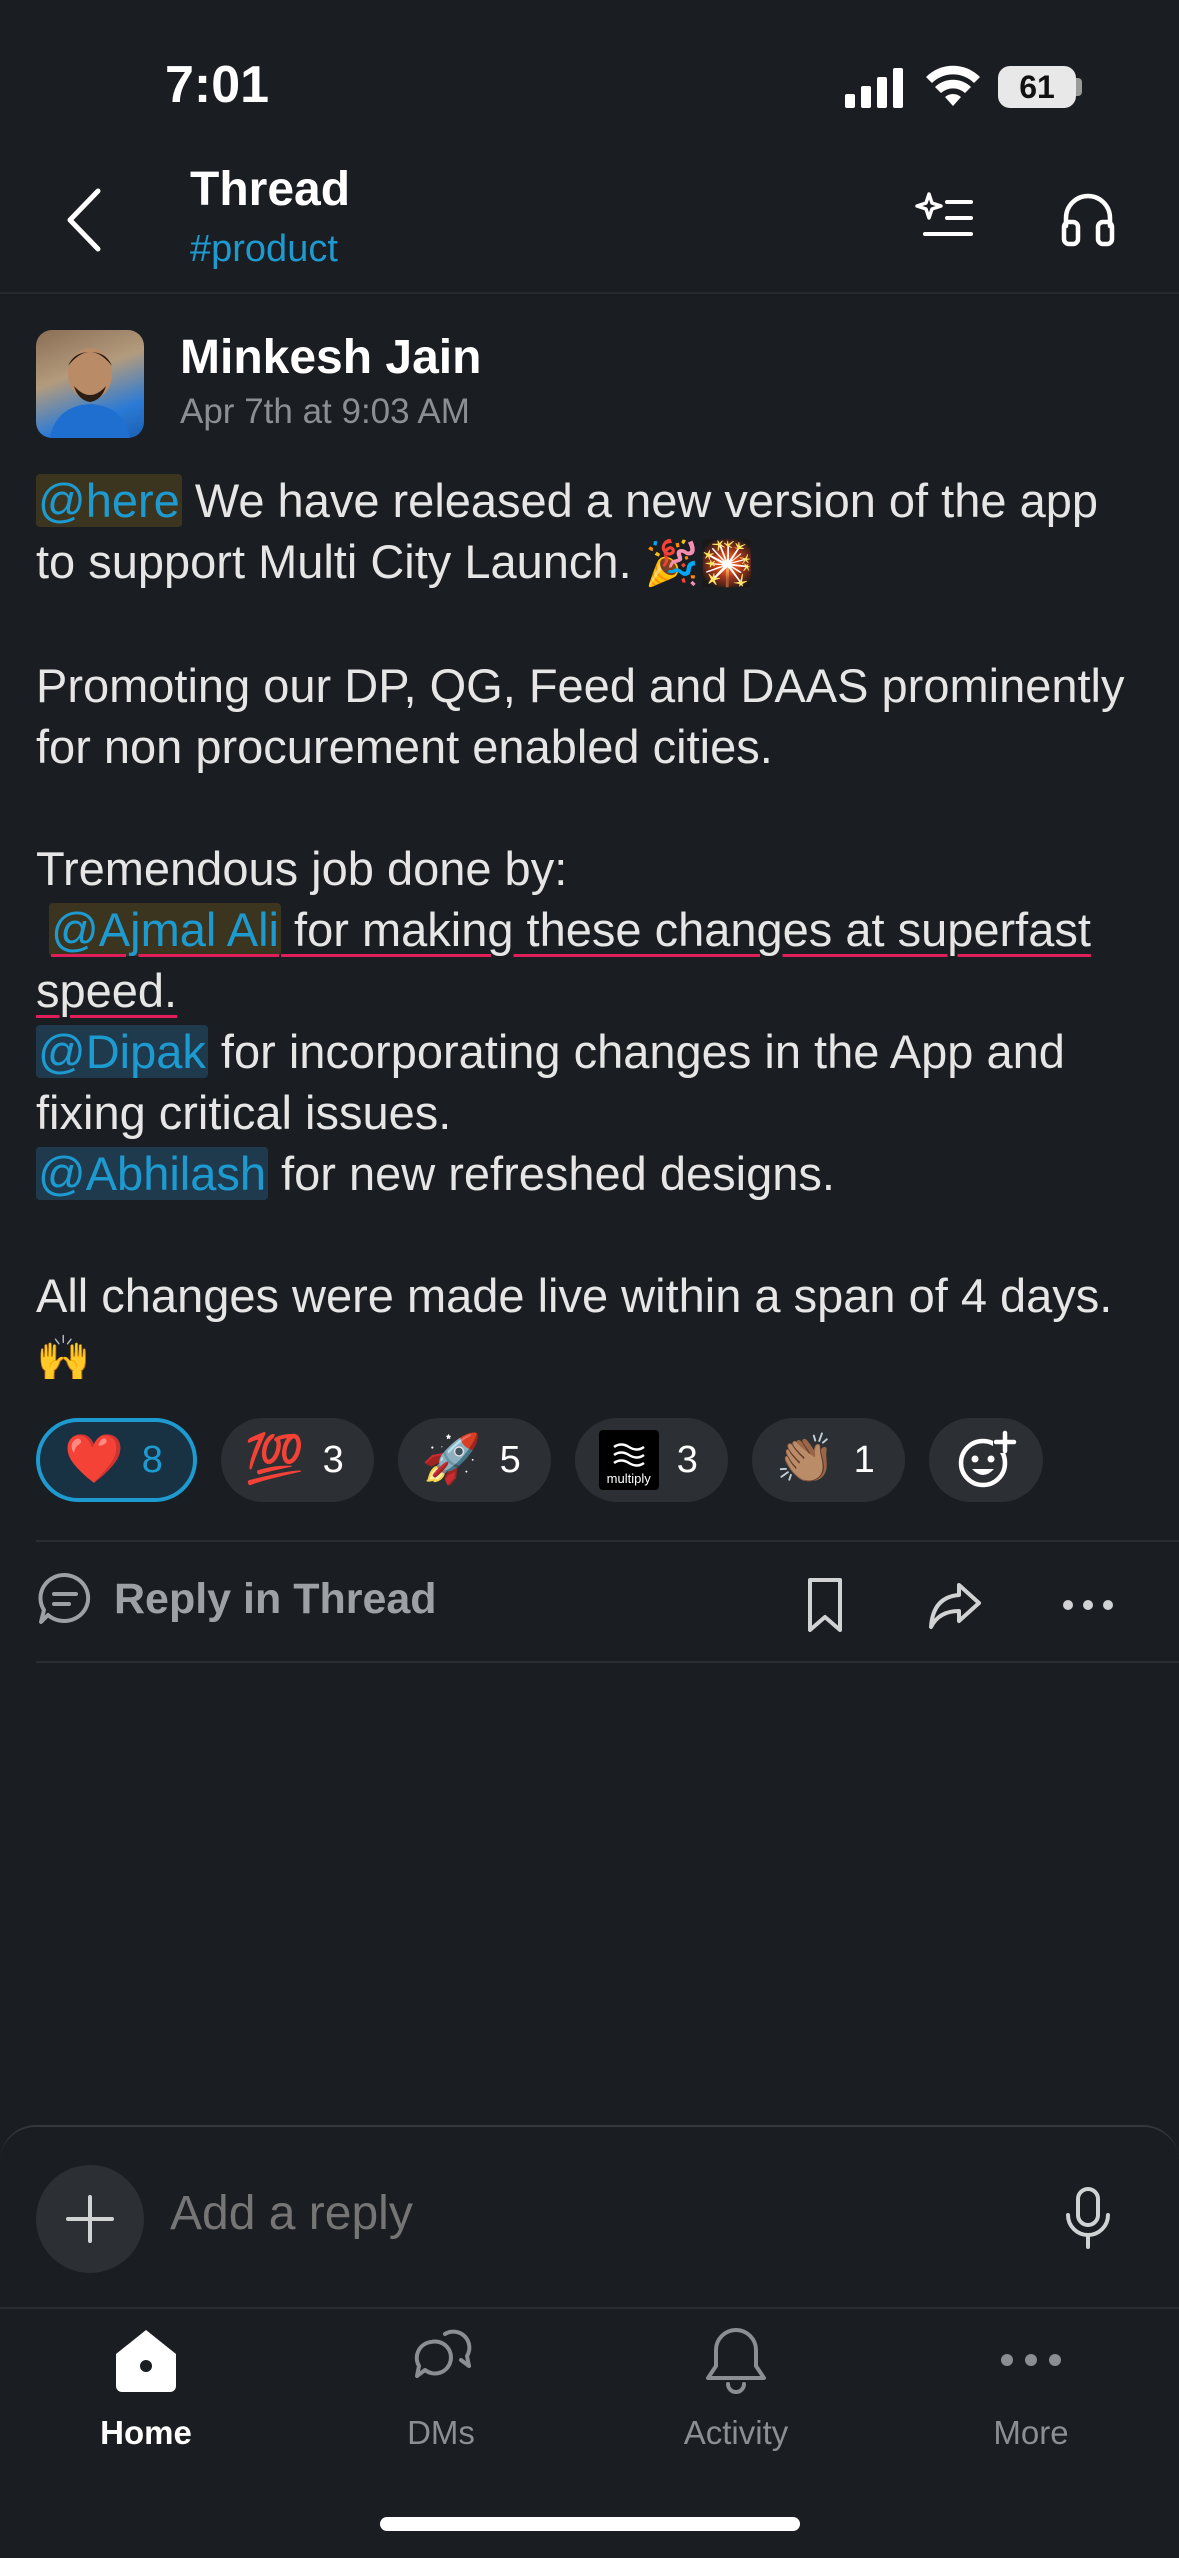 This screenshot has width=1179, height=2558. Describe the element at coordinates (510, 1459) in the screenshot. I see `reaction-count: 5` at that location.